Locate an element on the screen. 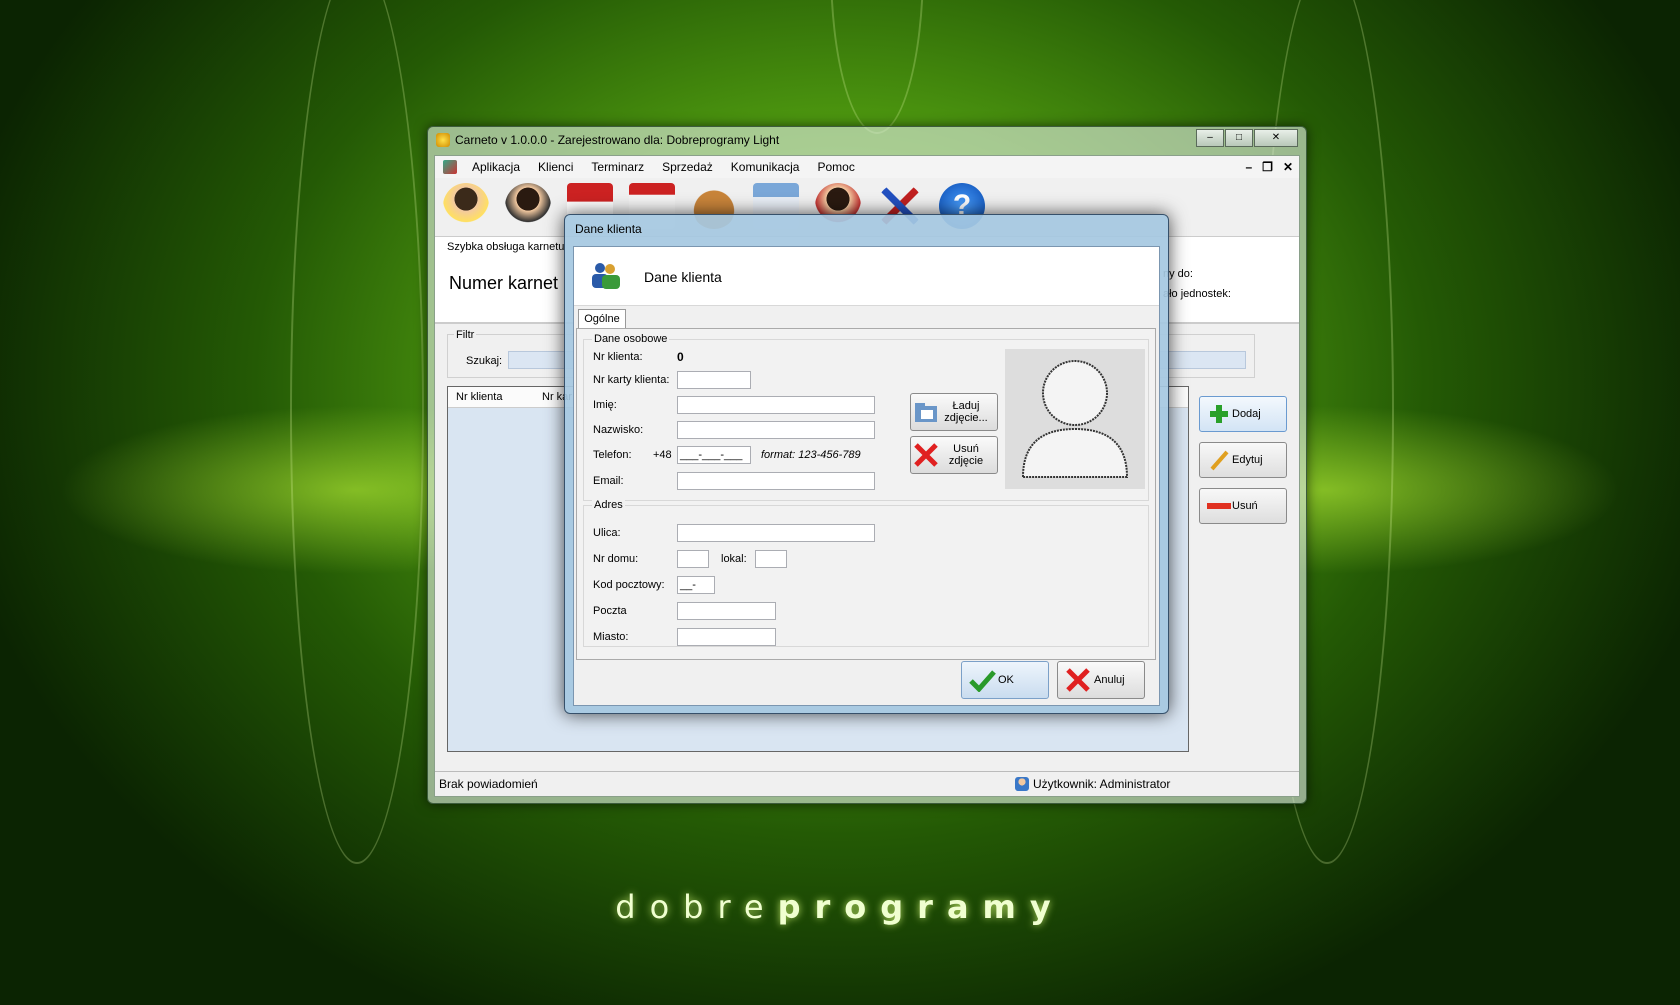 Image resolution: width=1680 pixels, height=1005 pixels. postal-code-field: __-___ is located at coordinates (696, 591).